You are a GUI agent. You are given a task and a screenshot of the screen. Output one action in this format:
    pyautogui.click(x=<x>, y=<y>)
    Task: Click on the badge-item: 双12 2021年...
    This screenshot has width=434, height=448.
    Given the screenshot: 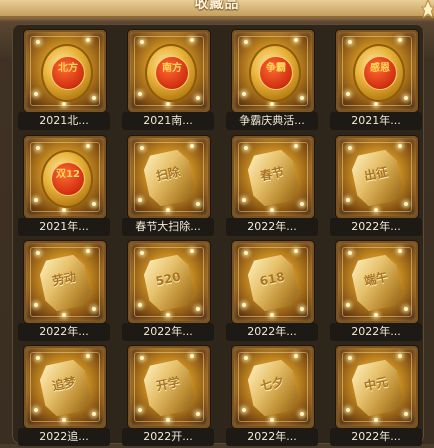 What is the action you would take?
    pyautogui.click(x=68, y=186)
    